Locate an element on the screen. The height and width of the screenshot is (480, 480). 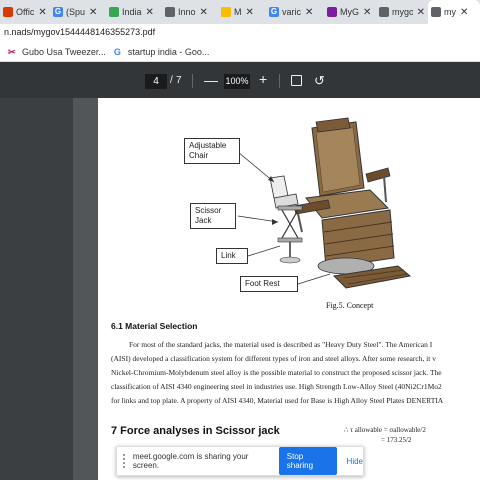
tab-7: mygo ✕ is located at coordinates (402, 12).